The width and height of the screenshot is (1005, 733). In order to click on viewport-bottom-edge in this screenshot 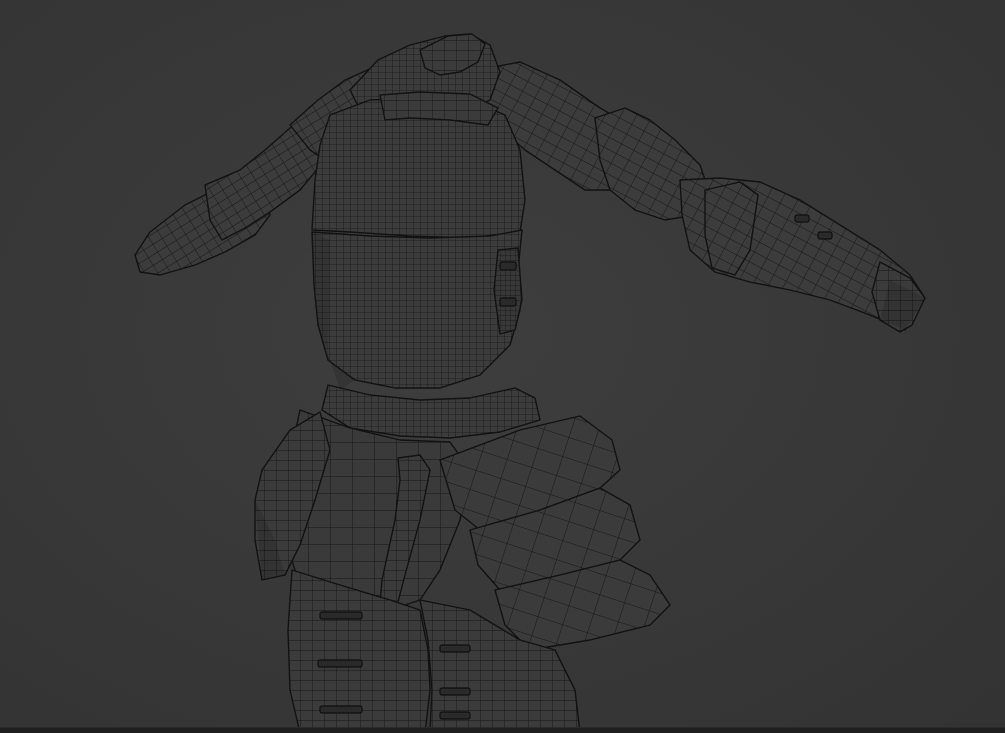, I will do `click(502, 730)`.